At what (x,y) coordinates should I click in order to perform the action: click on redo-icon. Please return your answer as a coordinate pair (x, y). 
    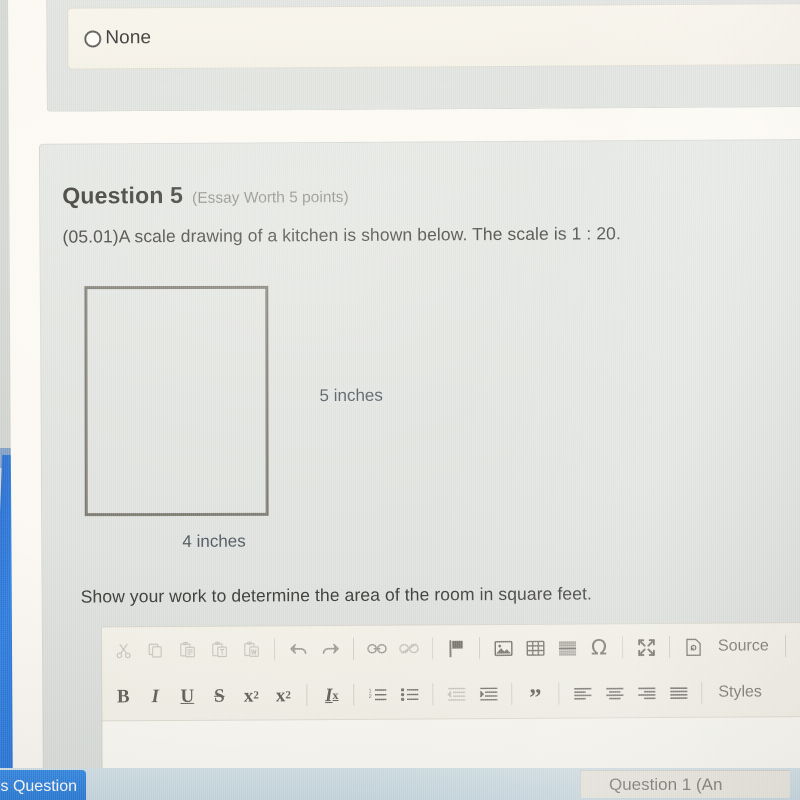
    Looking at the image, I should click on (330, 649).